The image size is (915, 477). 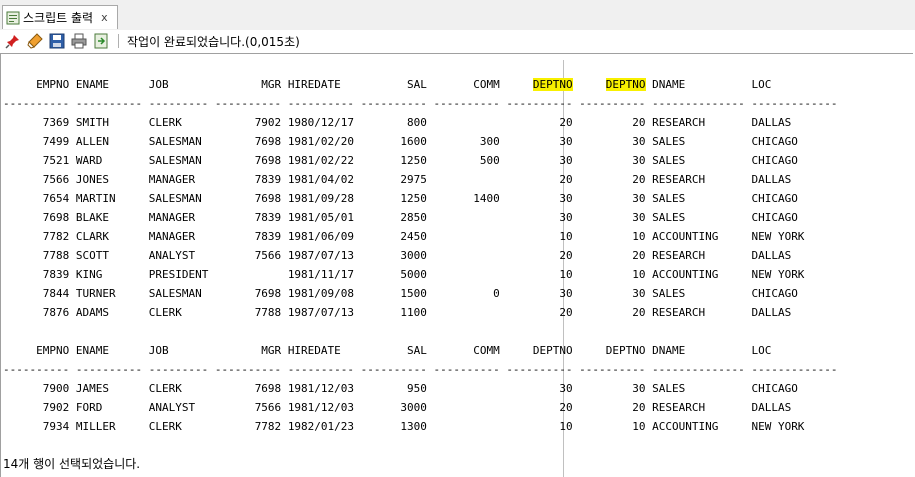 What do you see at coordinates (321, 274) in the screenshot?
I see `cell-hiredate: 1981/11/17` at bounding box center [321, 274].